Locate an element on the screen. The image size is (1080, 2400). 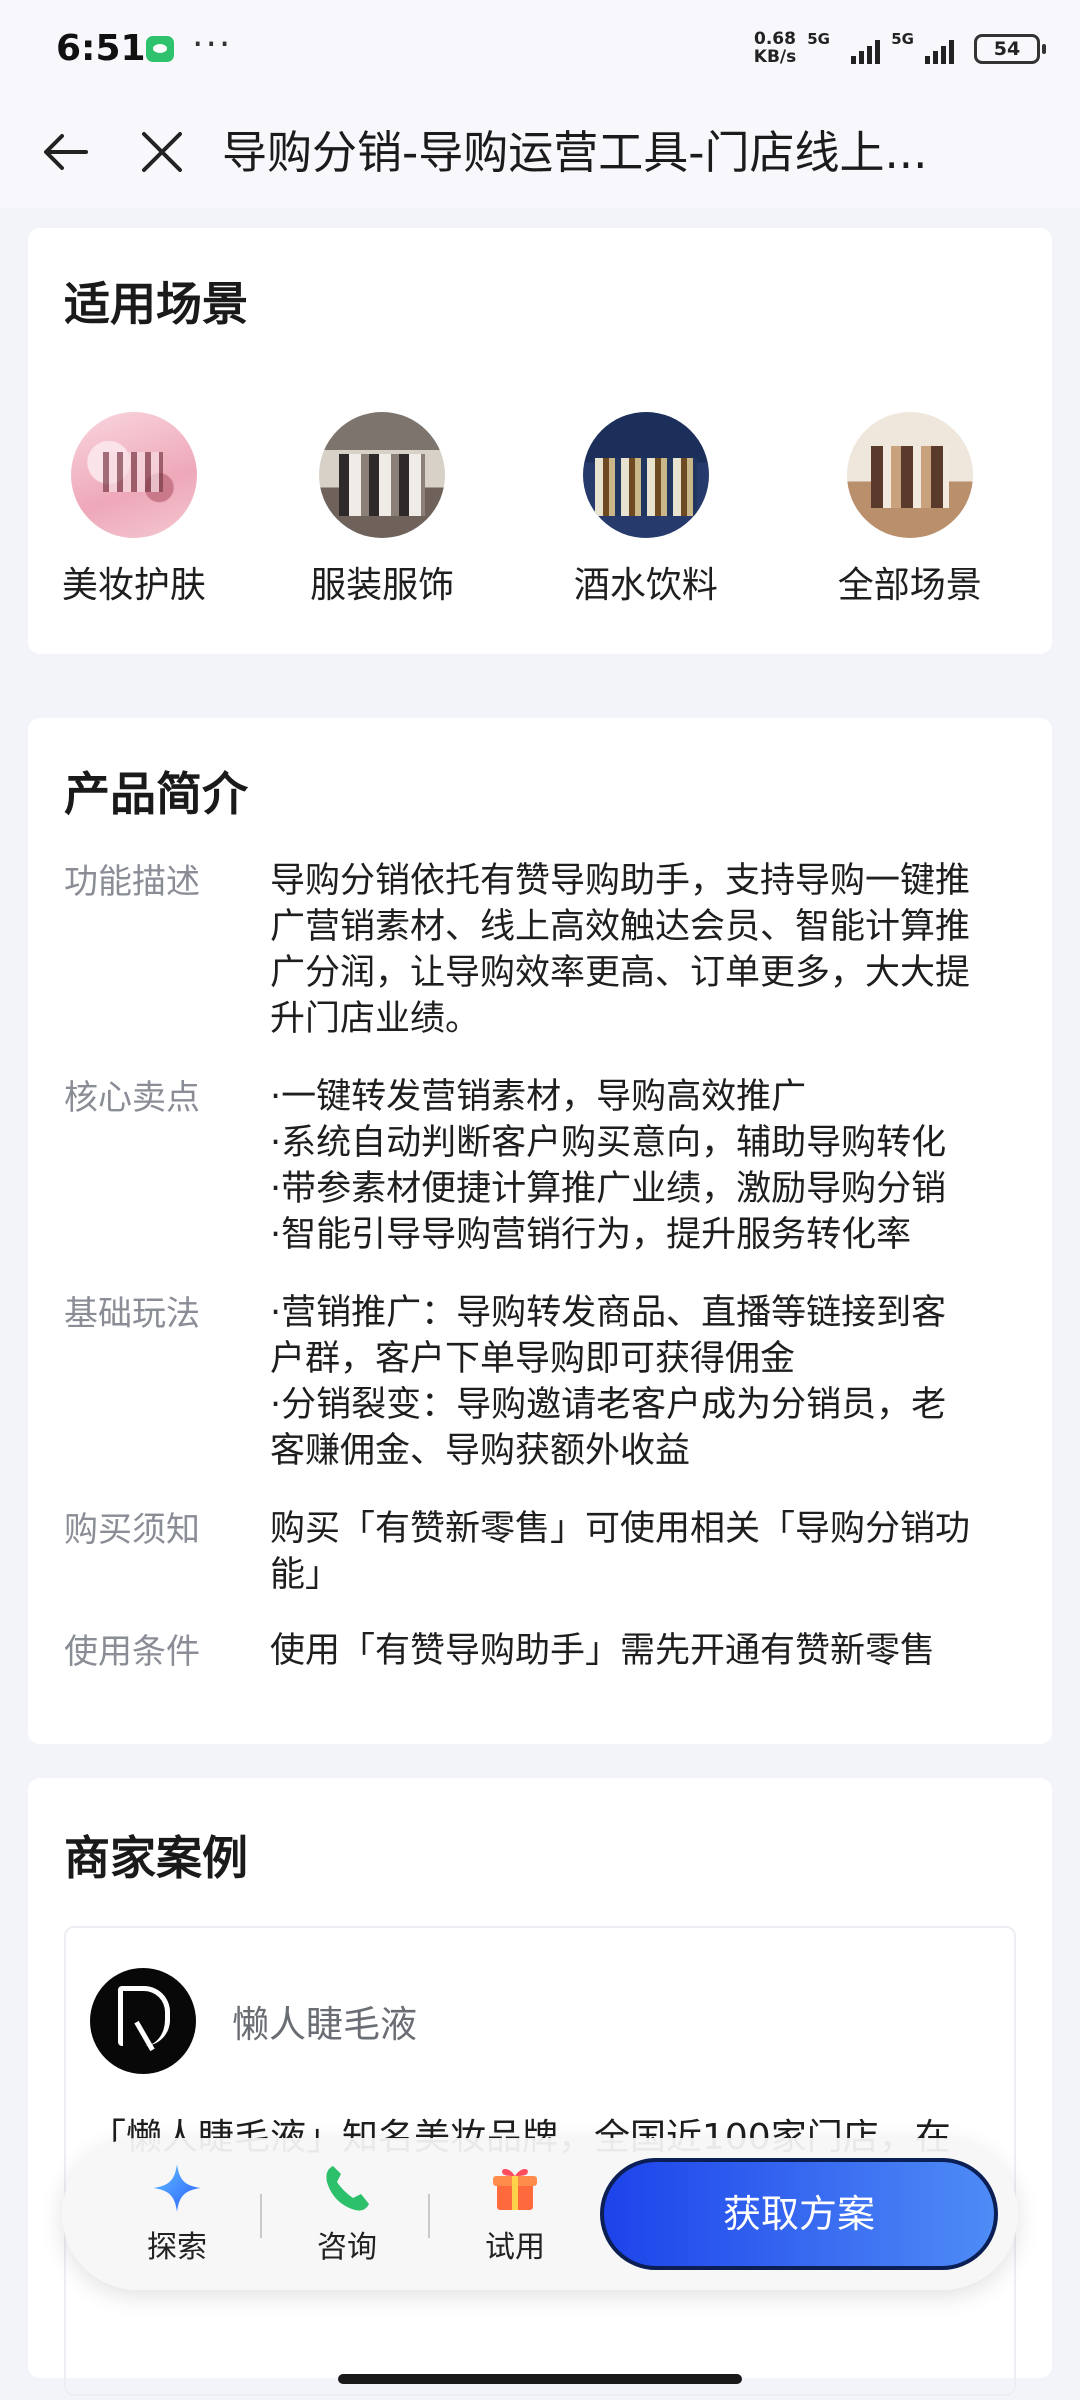
back-arrow-icon is located at coordinates (66, 152).